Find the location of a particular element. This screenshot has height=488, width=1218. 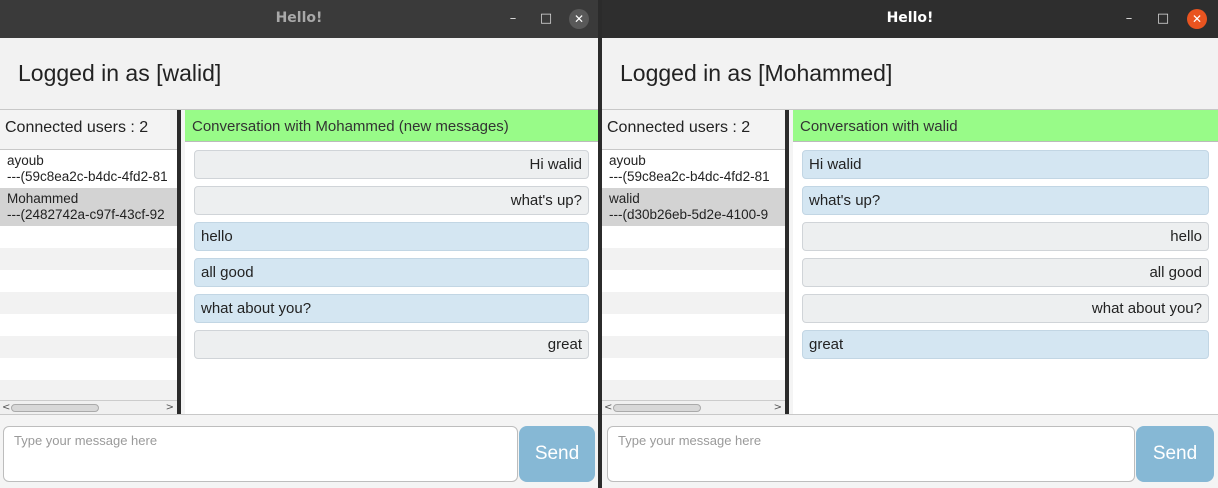

logged-in-label: Logged in as [Mohammed] is located at coordinates (756, 73).